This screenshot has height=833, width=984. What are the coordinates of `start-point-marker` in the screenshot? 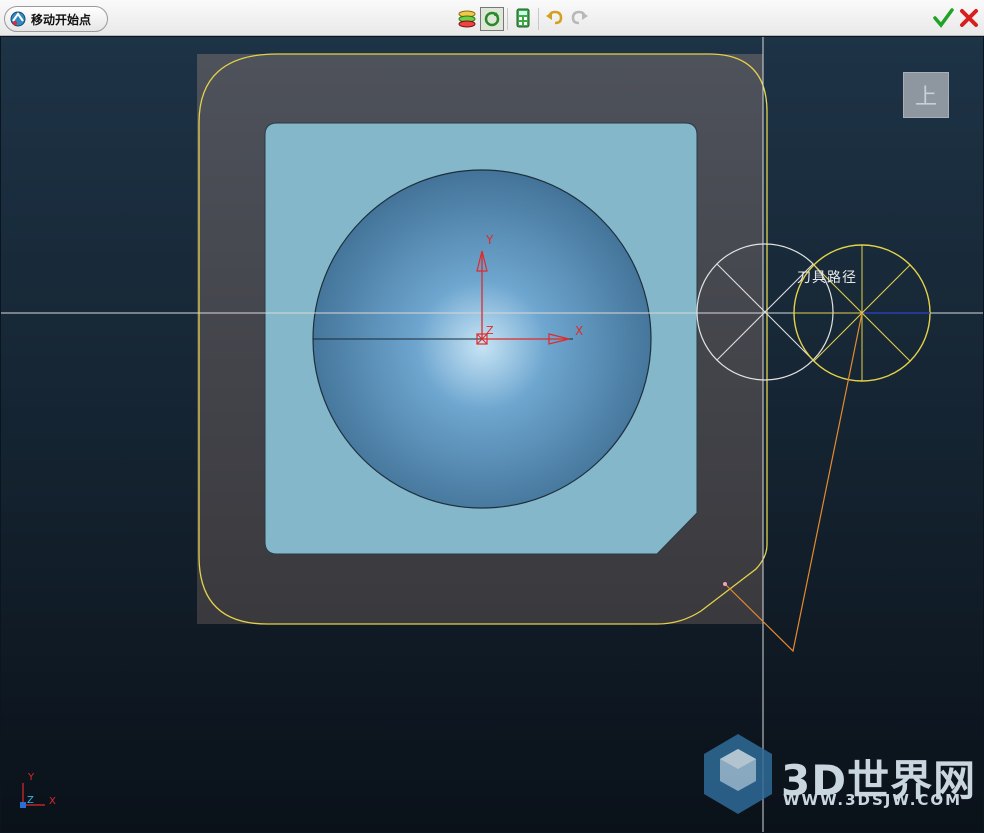 It's located at (725, 584).